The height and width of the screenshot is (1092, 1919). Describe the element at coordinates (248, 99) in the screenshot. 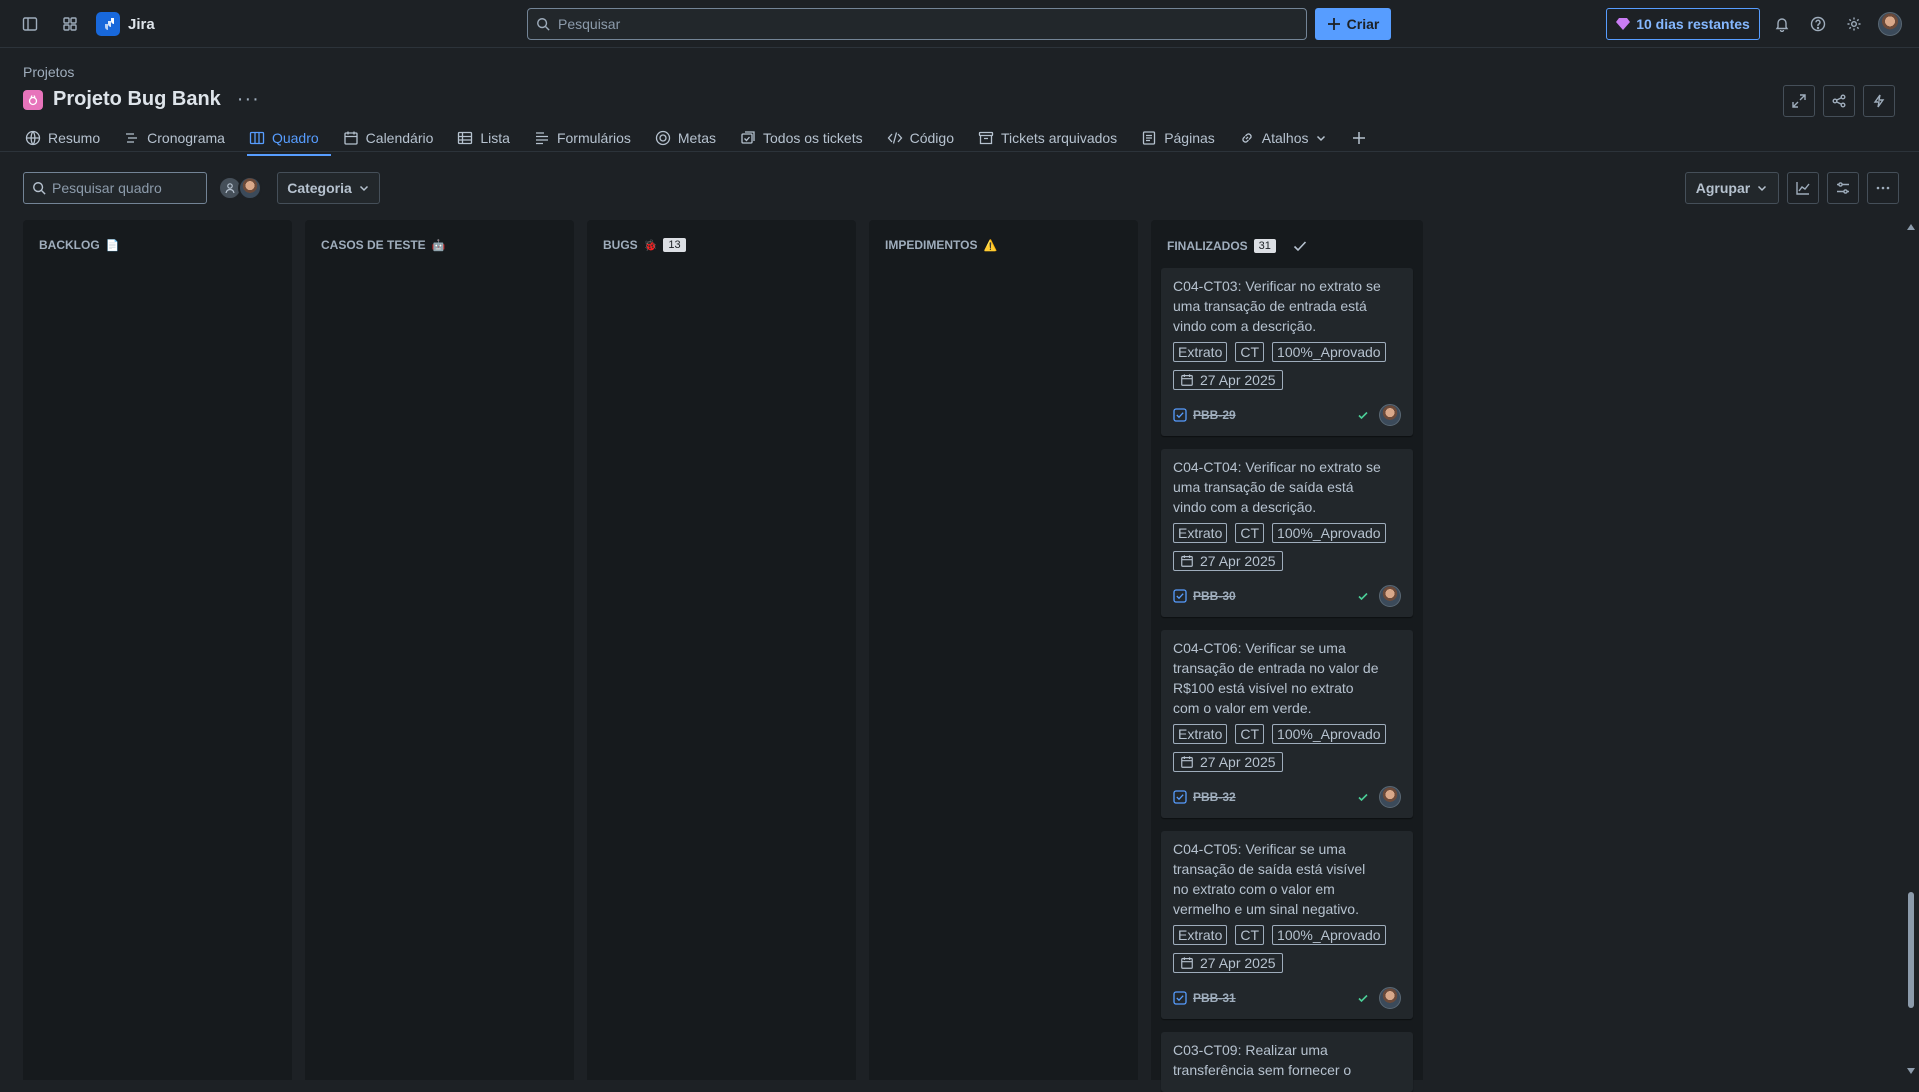

I see `more-actions-icon: ···` at that location.